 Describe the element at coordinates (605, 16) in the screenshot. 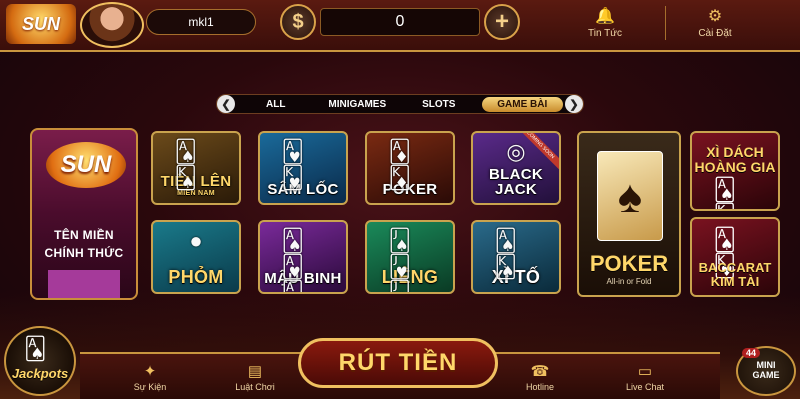

I see `bell-icon: 🔔` at that location.